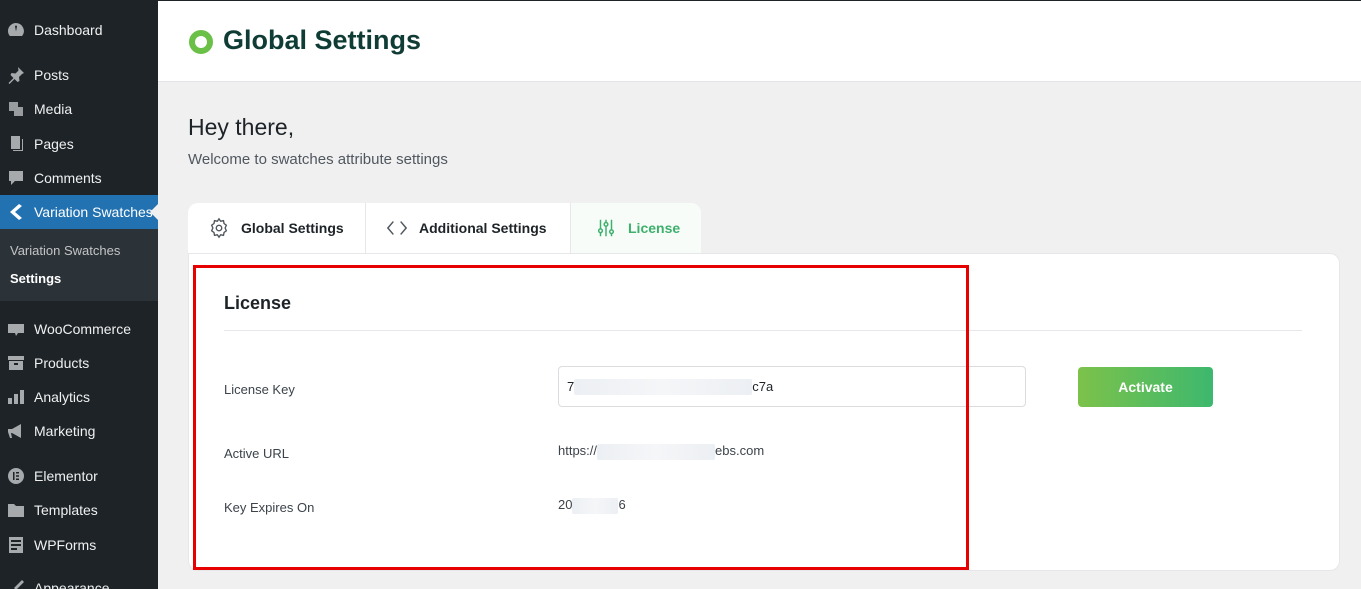 The height and width of the screenshot is (589, 1361). I want to click on sidebar-item-label: Posts, so click(52, 75).